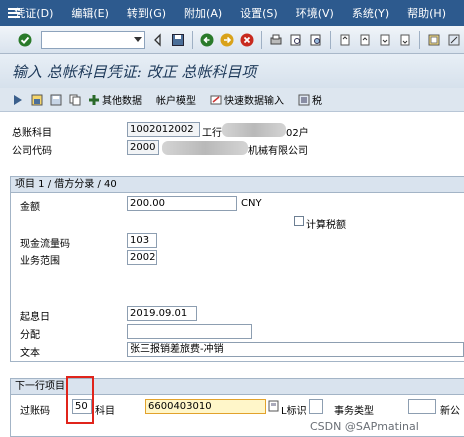 This screenshot has width=464, height=437. What do you see at coordinates (32, 151) in the screenshot?
I see `company-code-label: 公司代码` at bounding box center [32, 151].